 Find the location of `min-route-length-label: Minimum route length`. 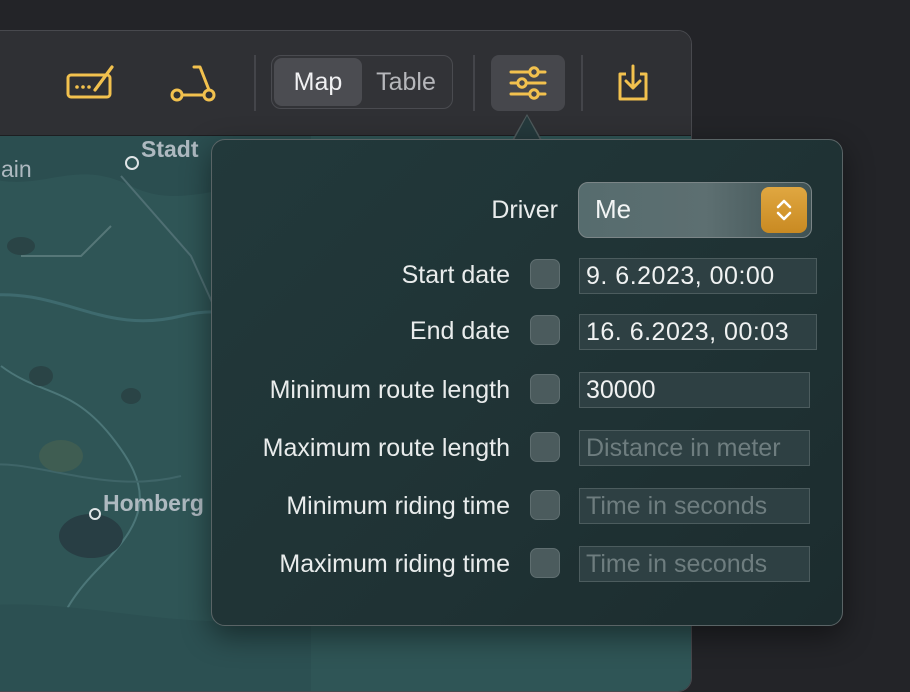

min-route-length-label: Minimum route length is located at coordinates (389, 390).